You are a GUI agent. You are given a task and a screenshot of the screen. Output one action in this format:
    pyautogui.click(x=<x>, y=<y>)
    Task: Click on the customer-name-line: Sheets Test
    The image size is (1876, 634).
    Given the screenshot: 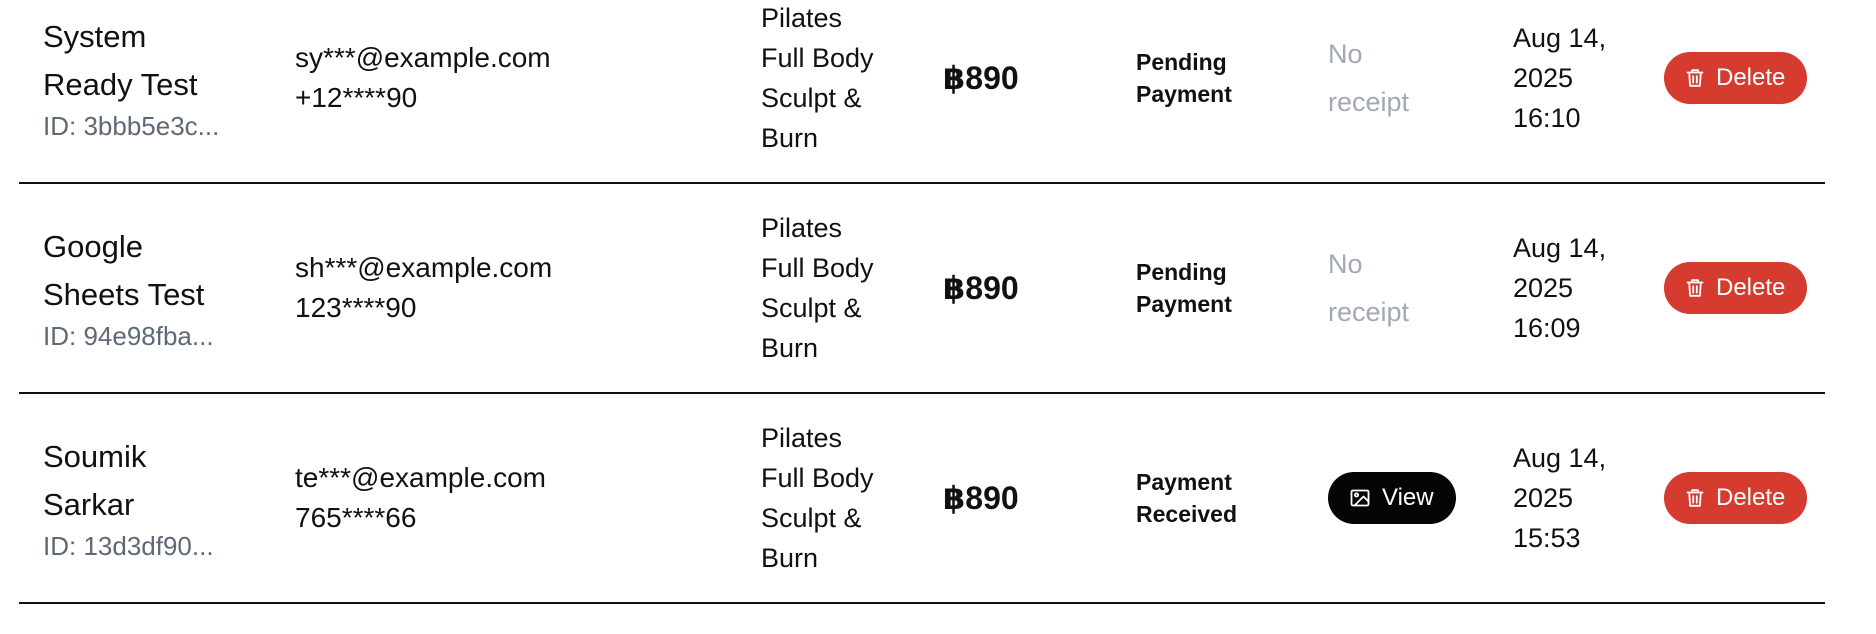 What is the action you would take?
    pyautogui.click(x=124, y=294)
    